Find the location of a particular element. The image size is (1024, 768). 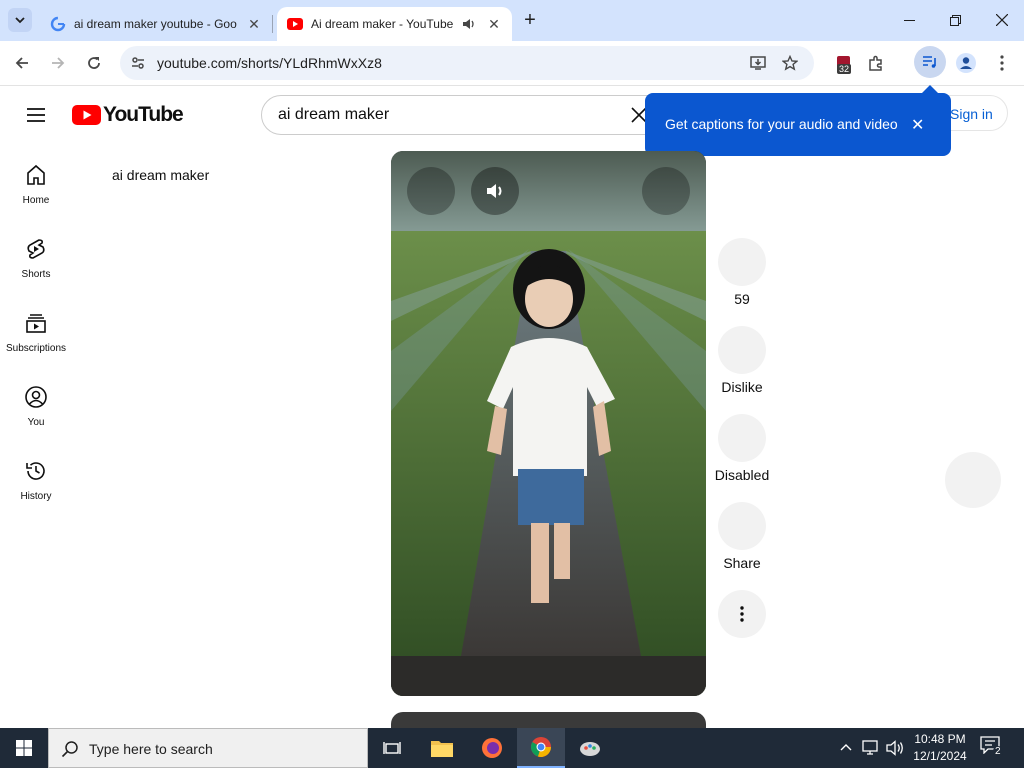

clock-date: 12/1/2024 is located at coordinates (940, 756).